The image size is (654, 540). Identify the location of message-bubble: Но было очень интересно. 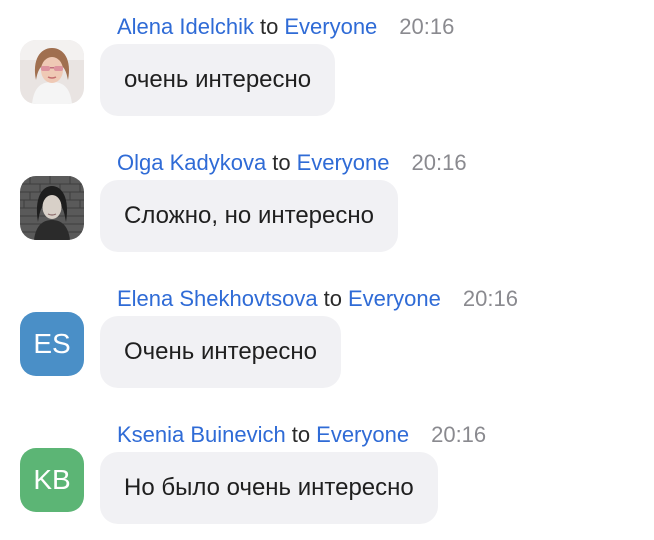
(269, 488).